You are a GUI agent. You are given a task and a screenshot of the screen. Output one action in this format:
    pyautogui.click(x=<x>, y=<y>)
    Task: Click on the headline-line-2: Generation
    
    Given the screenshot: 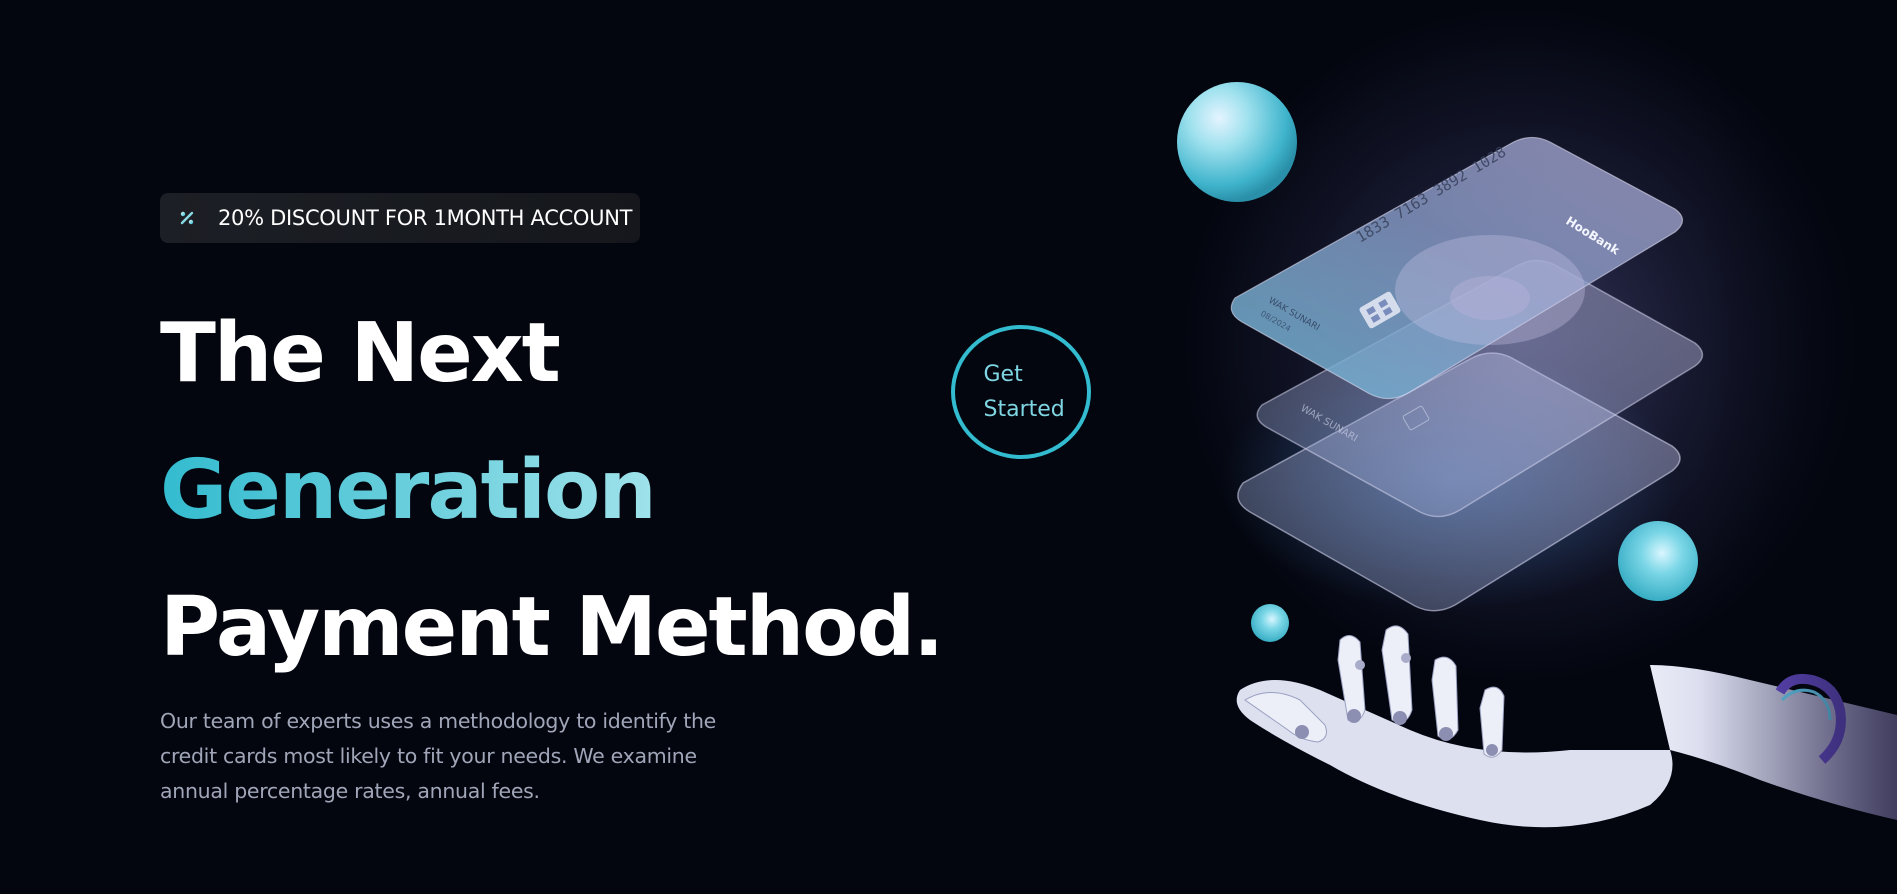 What is the action you would take?
    pyautogui.click(x=551, y=490)
    